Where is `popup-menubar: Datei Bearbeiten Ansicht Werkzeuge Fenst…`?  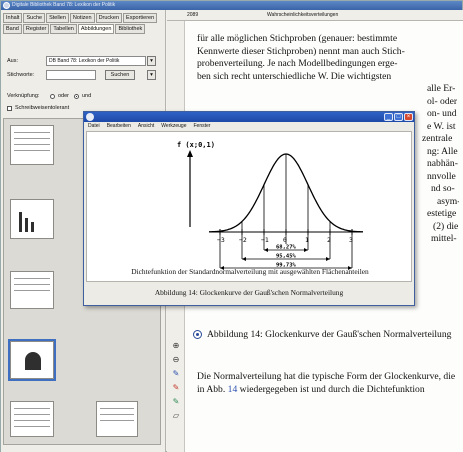 popup-menubar: Datei Bearbeiten Ansicht Werkzeuge Fenst… is located at coordinates (249, 126).